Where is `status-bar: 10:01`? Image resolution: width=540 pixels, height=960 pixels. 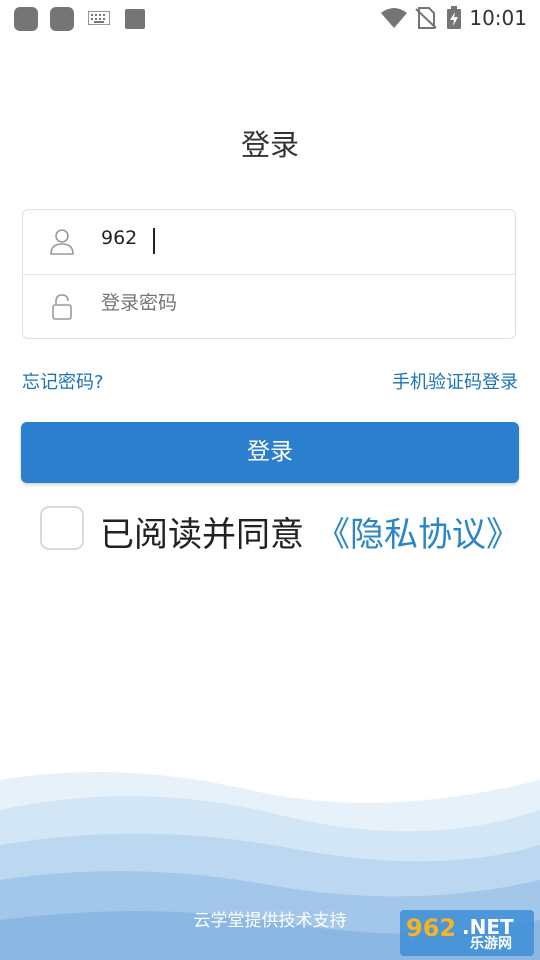
status-bar: 10:01 is located at coordinates (270, 18).